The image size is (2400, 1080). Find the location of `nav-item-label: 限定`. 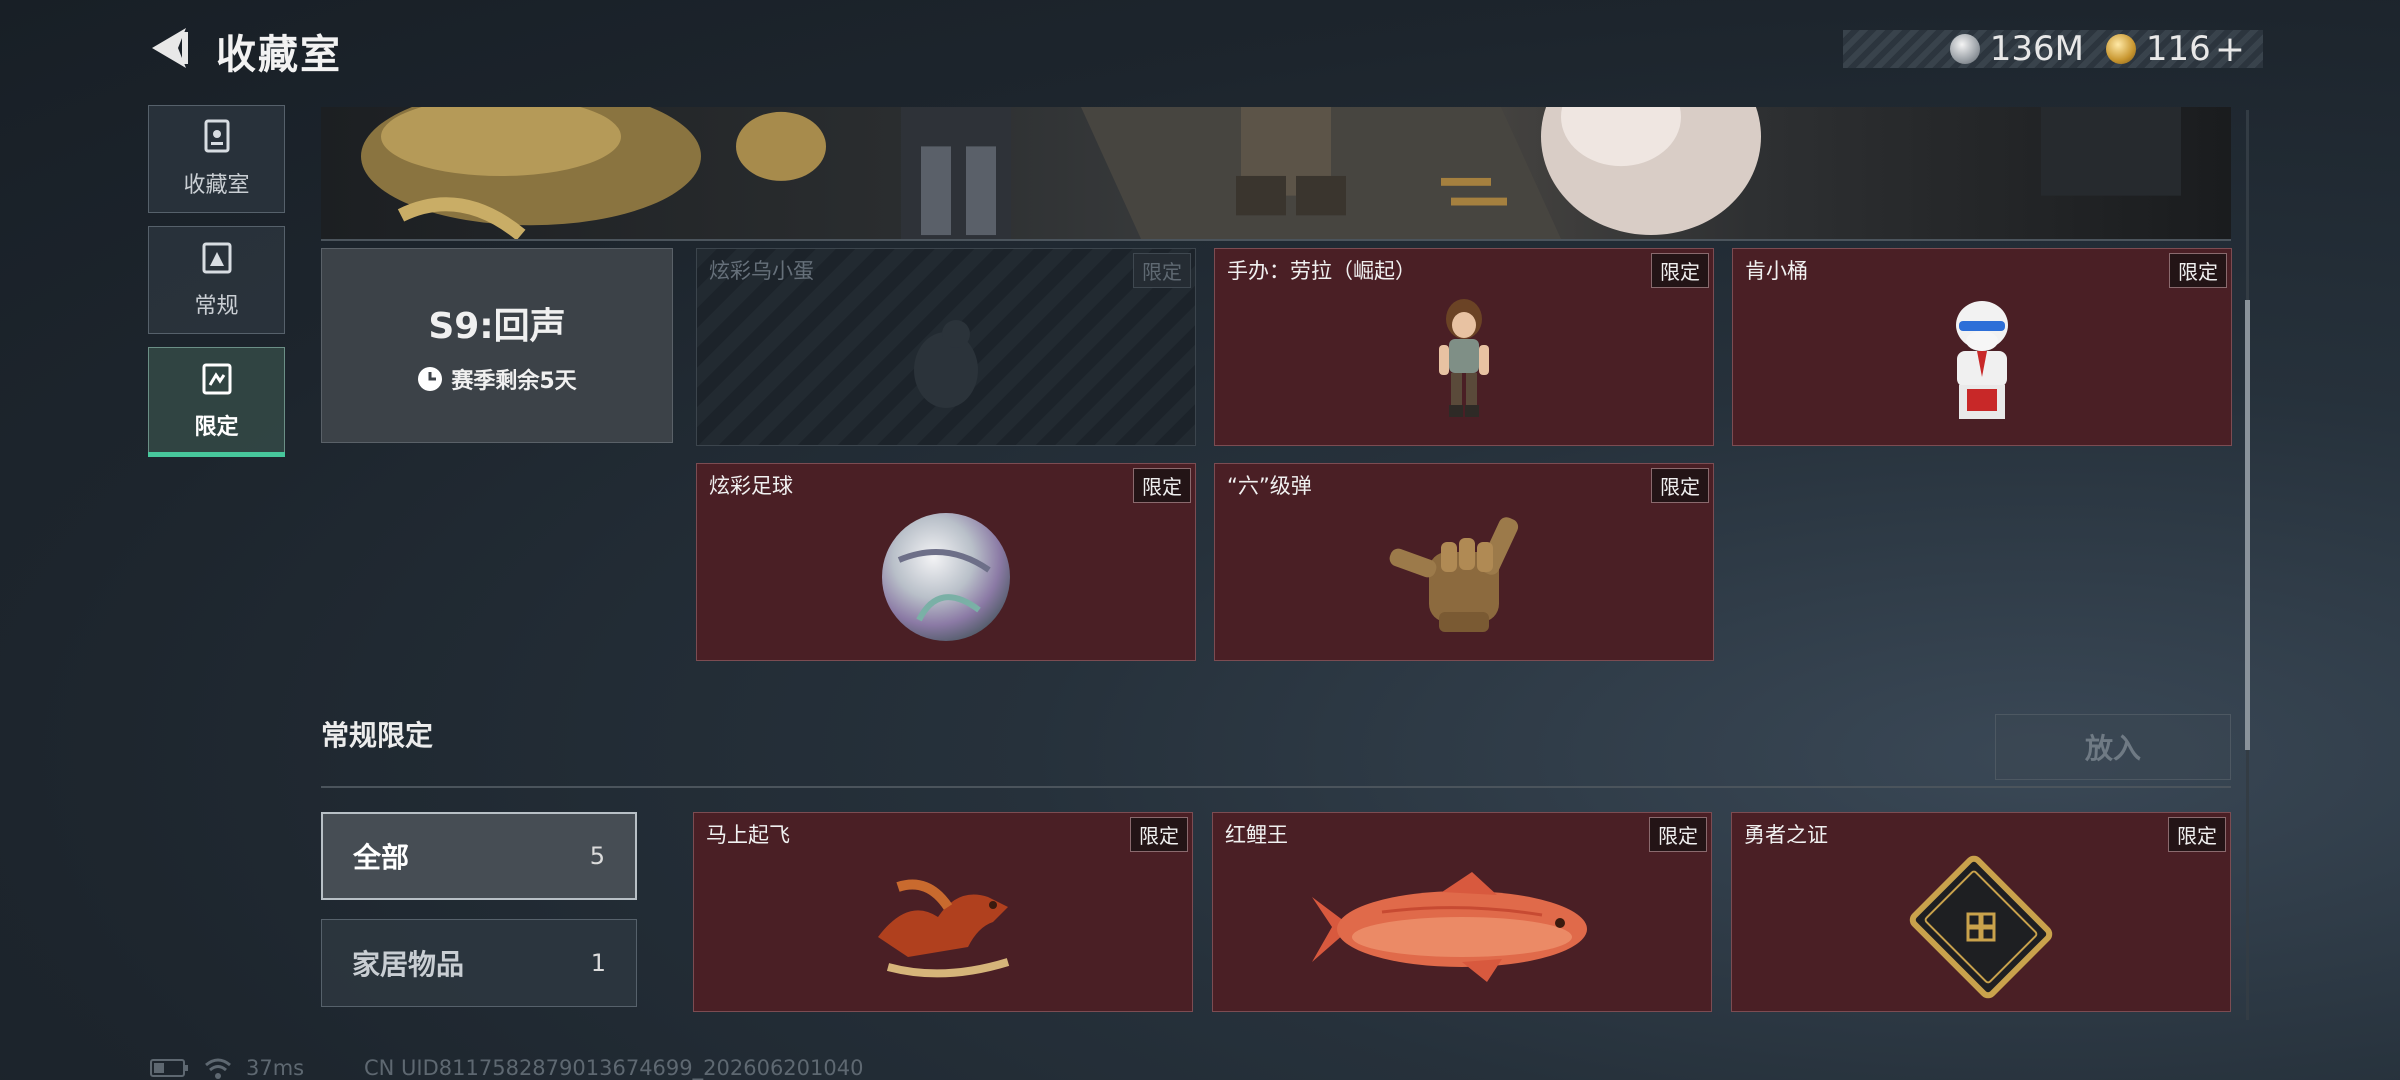

nav-item-label: 限定 is located at coordinates (216, 427).